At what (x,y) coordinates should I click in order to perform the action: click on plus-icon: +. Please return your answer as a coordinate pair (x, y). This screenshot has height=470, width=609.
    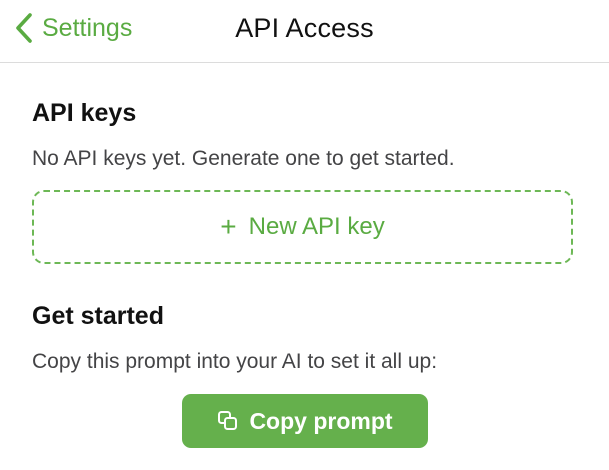
    Looking at the image, I should click on (228, 226).